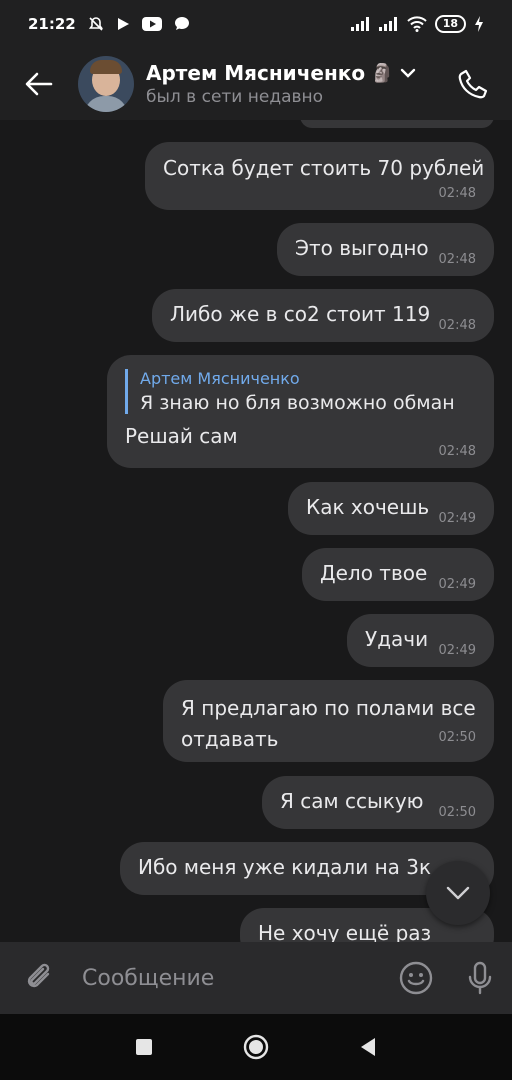  What do you see at coordinates (181, 436) in the screenshot?
I see `message-text: Решай сам` at bounding box center [181, 436].